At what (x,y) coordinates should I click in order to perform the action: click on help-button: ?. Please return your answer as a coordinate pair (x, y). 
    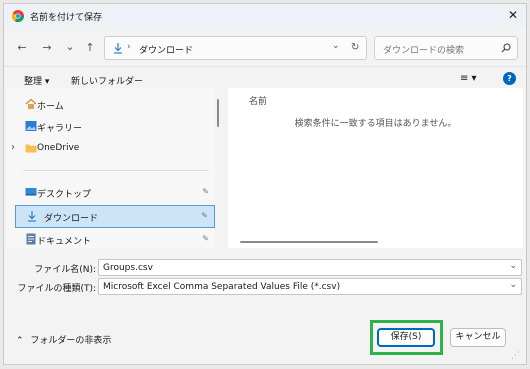
    Looking at the image, I should click on (509, 78).